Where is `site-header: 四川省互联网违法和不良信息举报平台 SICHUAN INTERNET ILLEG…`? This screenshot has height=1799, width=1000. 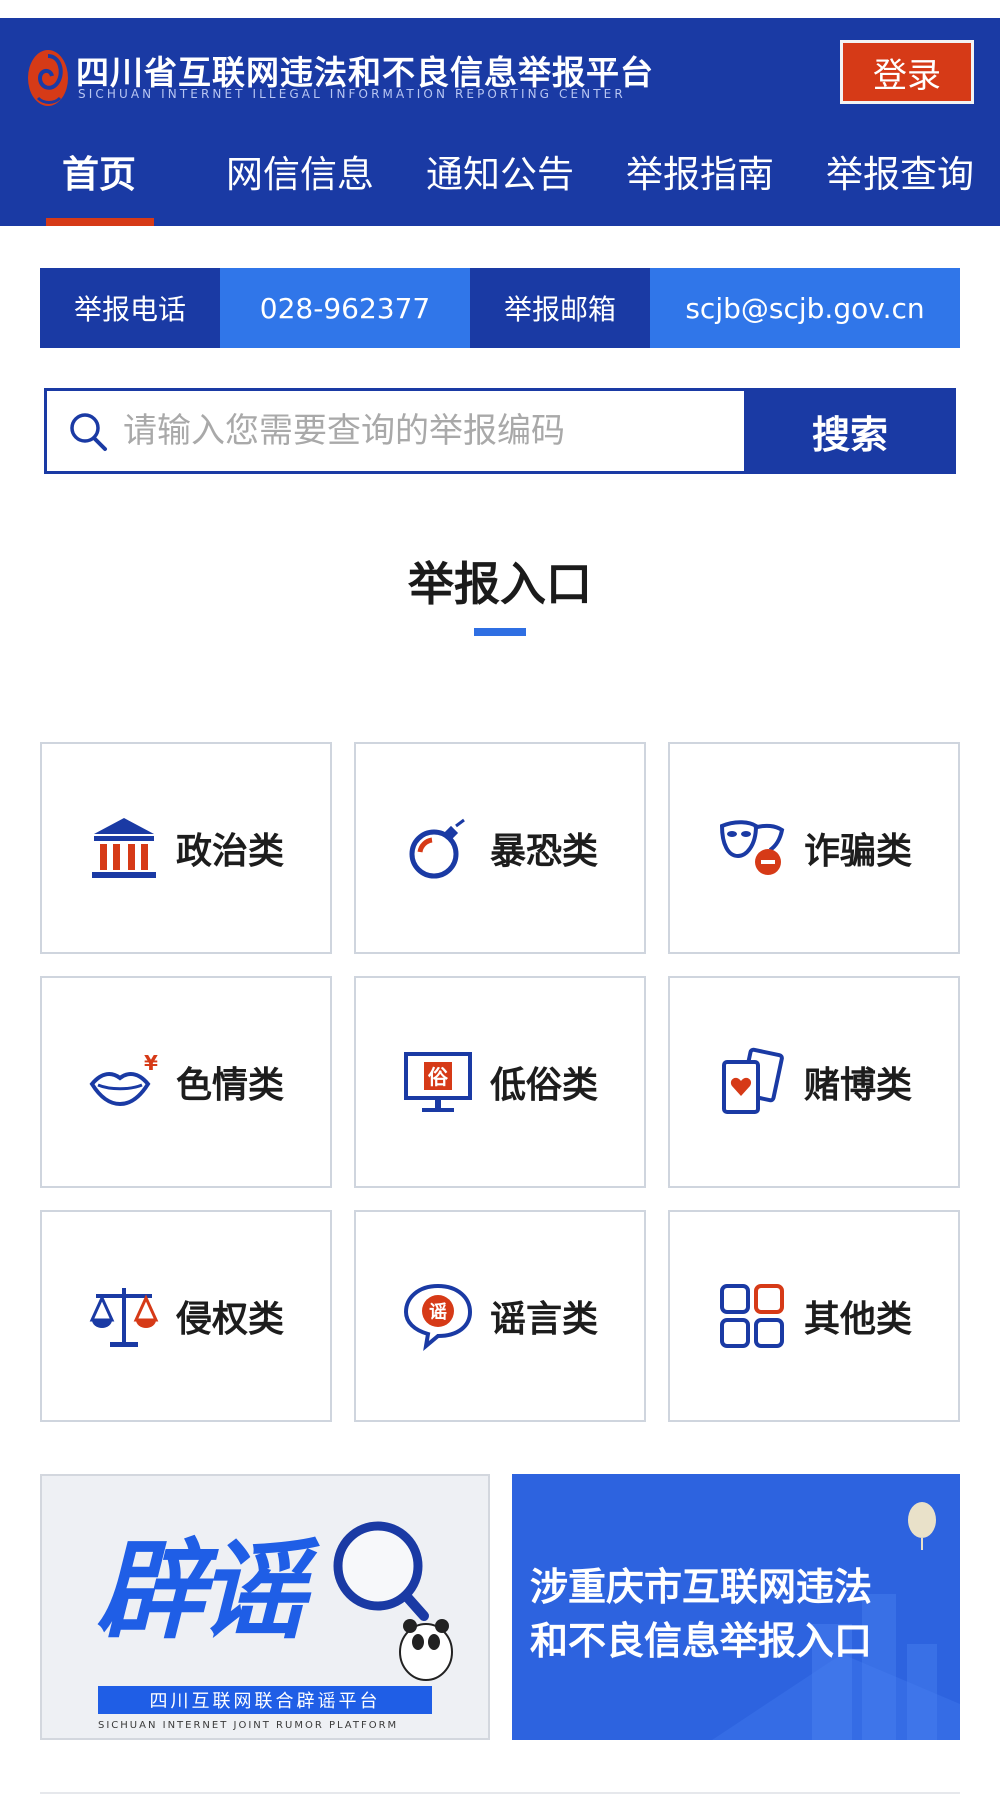 site-header: 四川省互联网违法和不良信息举报平台 SICHUAN INTERNET ILLEG… is located at coordinates (500, 122).